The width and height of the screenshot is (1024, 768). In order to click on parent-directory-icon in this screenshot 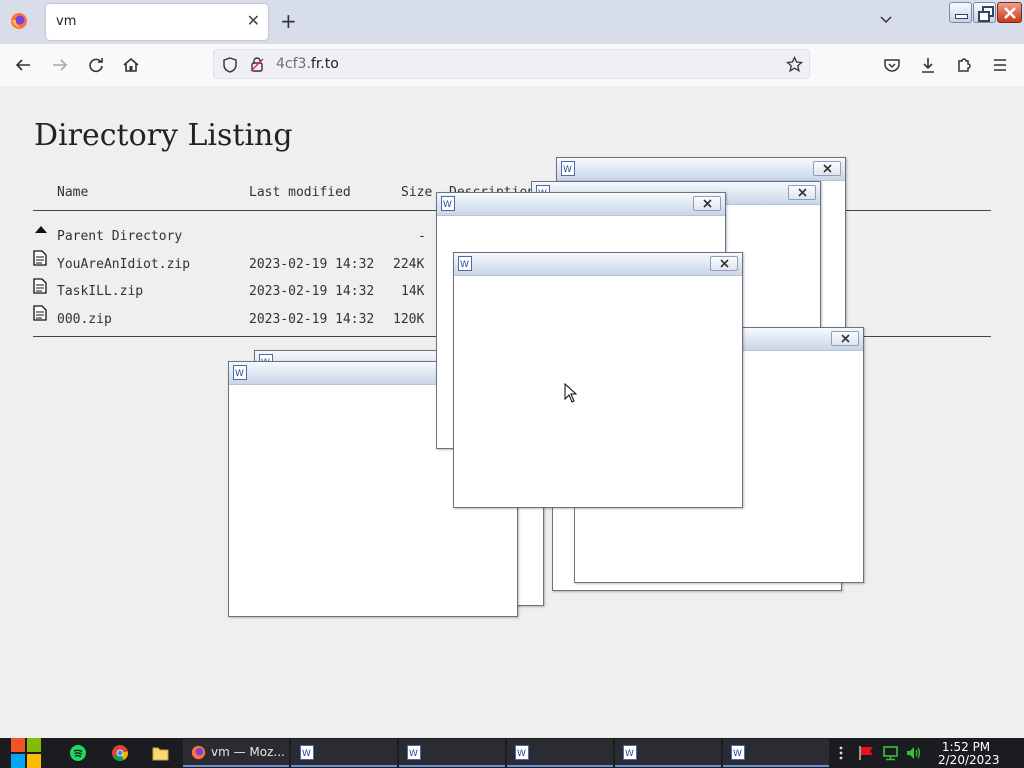, I will do `click(41, 229)`.